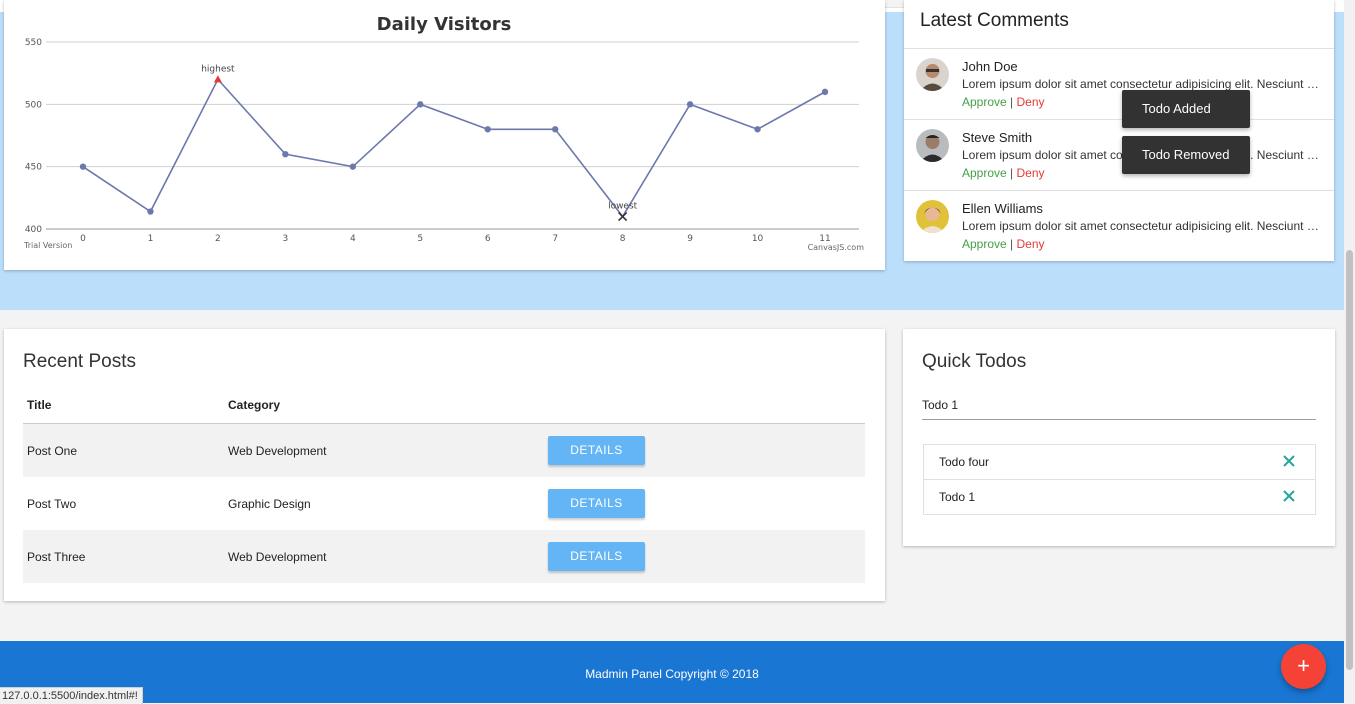 This screenshot has width=1355, height=704. What do you see at coordinates (1186, 109) in the screenshot?
I see `toast-todo-added: Todo Added` at bounding box center [1186, 109].